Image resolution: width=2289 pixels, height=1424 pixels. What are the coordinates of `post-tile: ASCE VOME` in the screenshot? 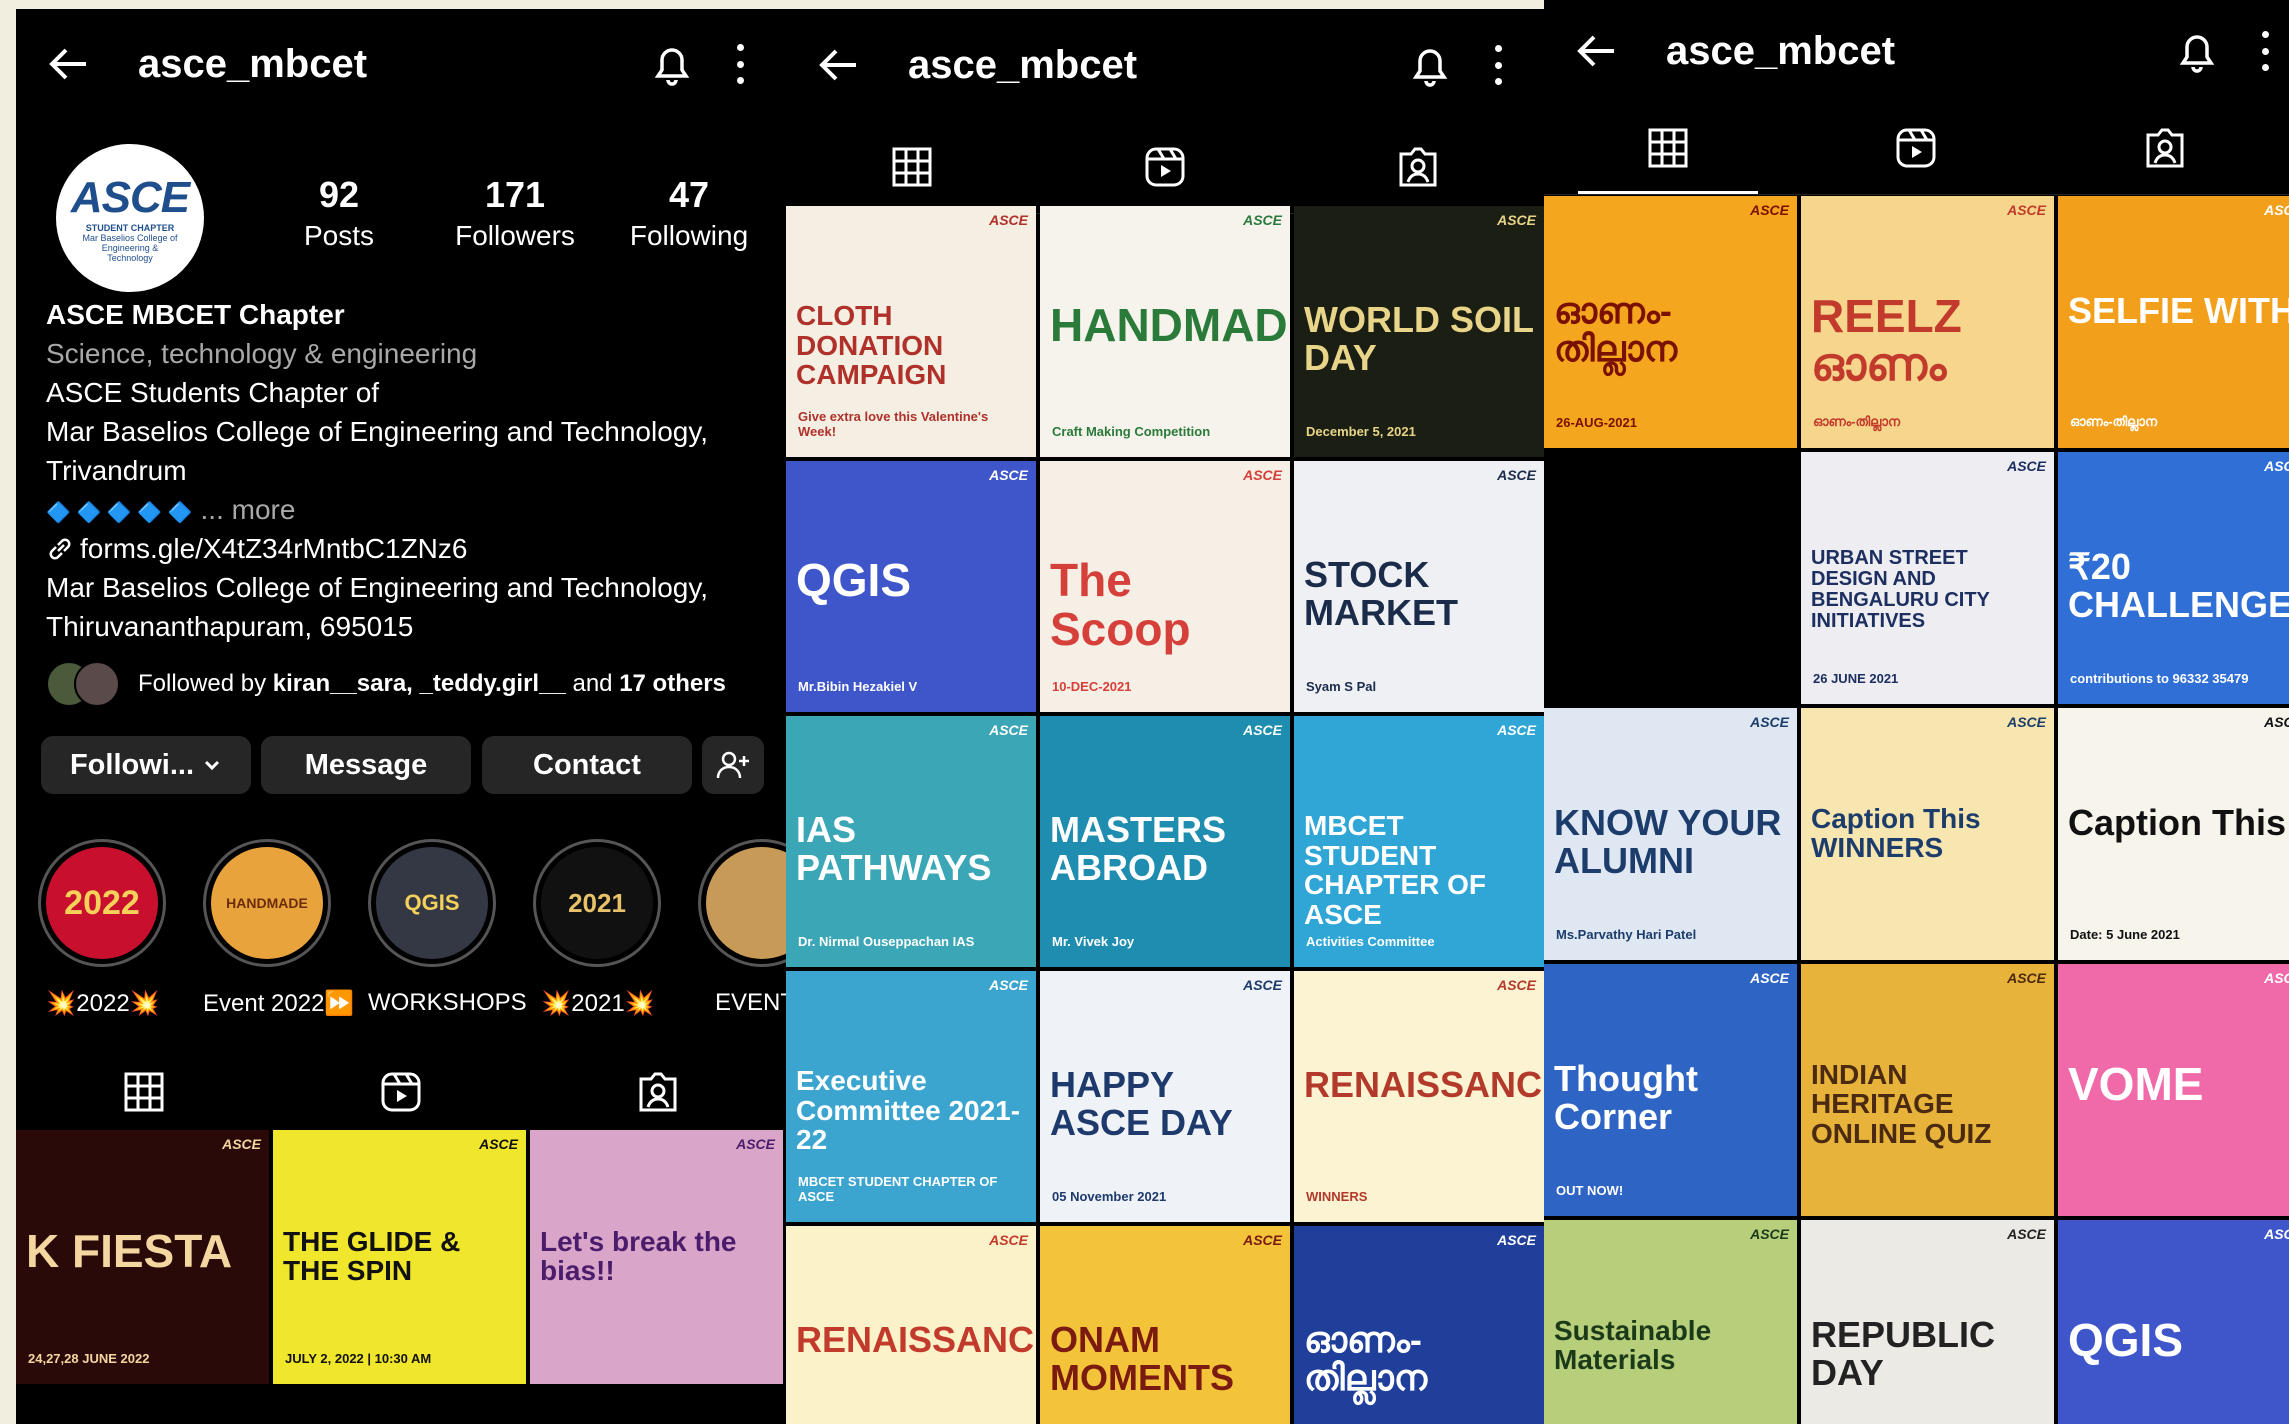 It's located at (2173, 1090).